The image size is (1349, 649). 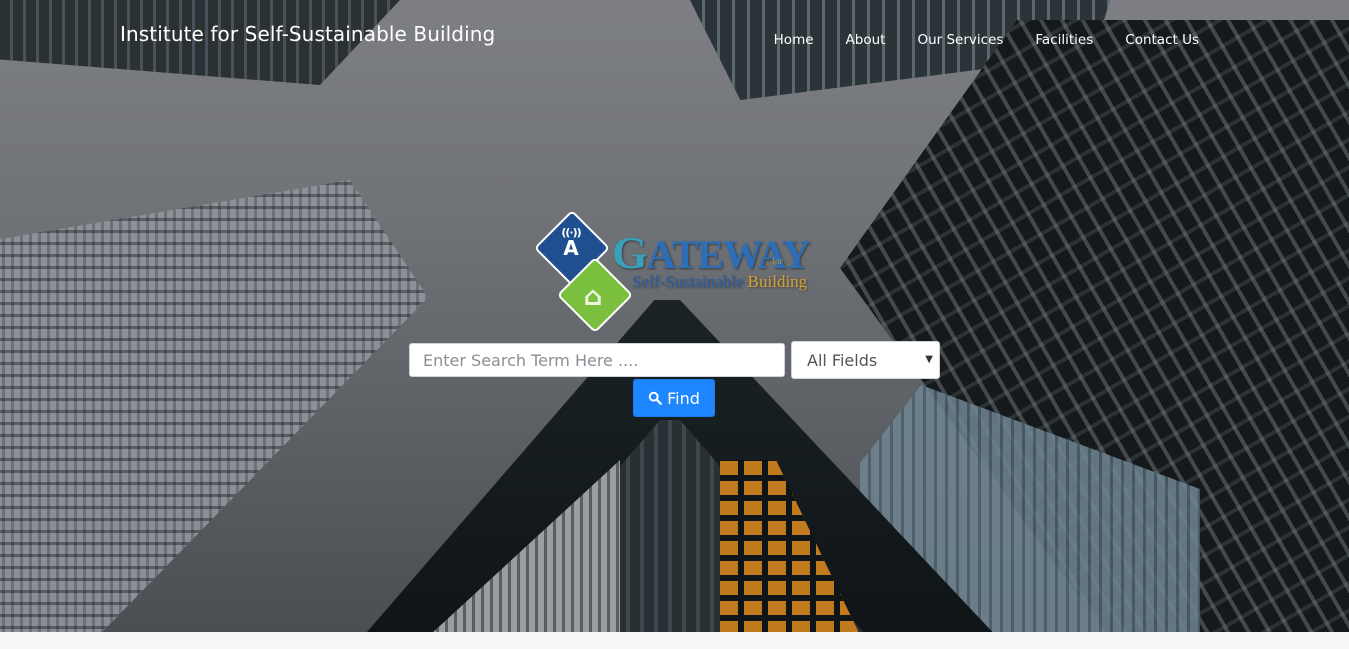 I want to click on logo-subtitle: Self-Sustainable Building, so click(x=720, y=281).